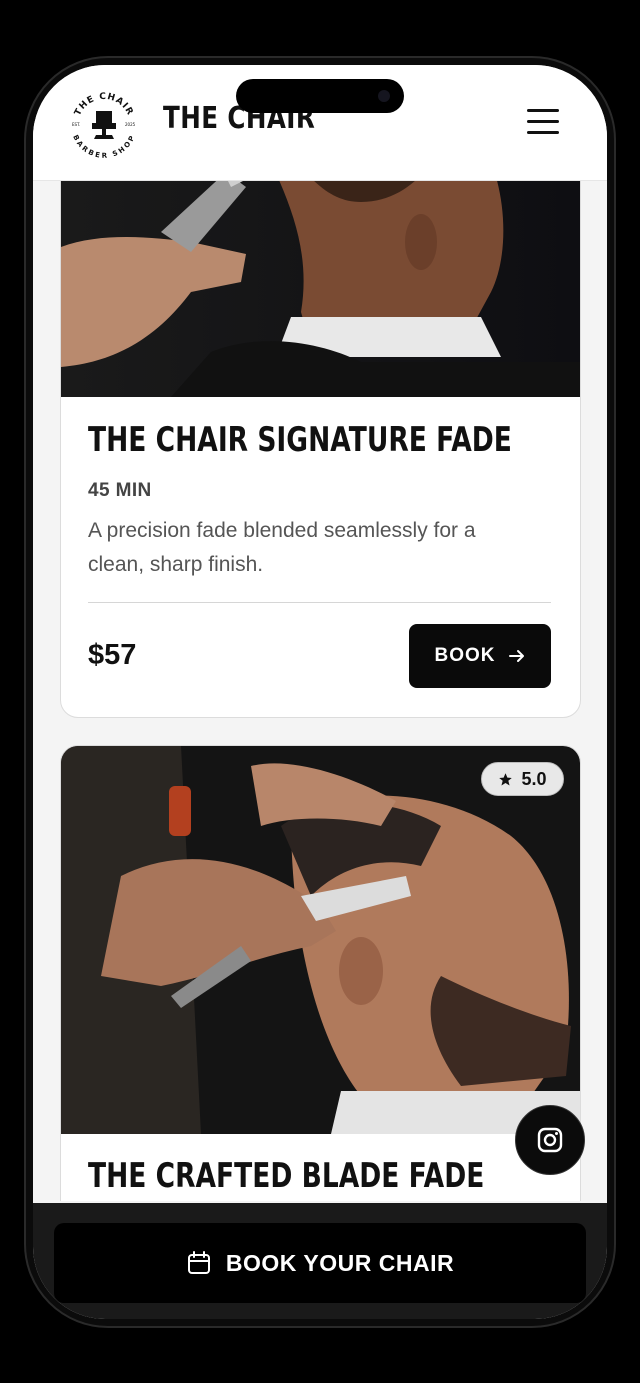 This screenshot has height=1383, width=640. What do you see at coordinates (76, 124) in the screenshot?
I see `logo-est: EST.` at bounding box center [76, 124].